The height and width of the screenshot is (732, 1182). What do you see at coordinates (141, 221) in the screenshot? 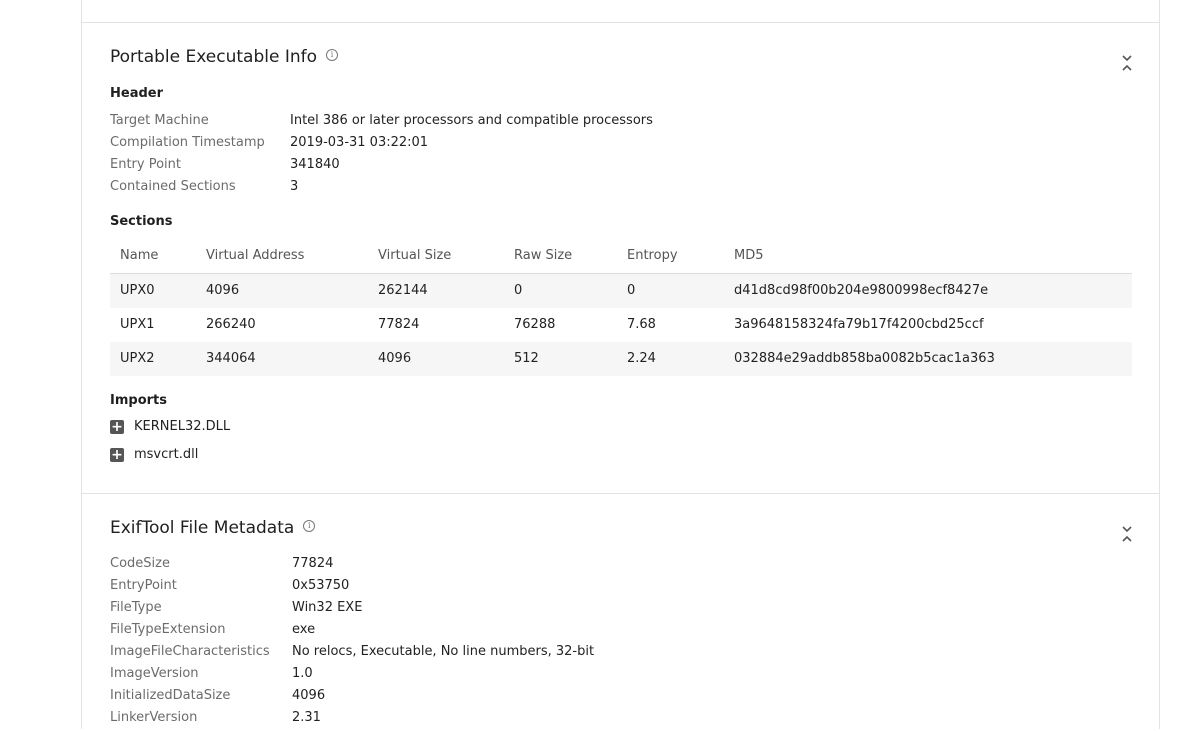
I see `sections-heading: Sections` at bounding box center [141, 221].